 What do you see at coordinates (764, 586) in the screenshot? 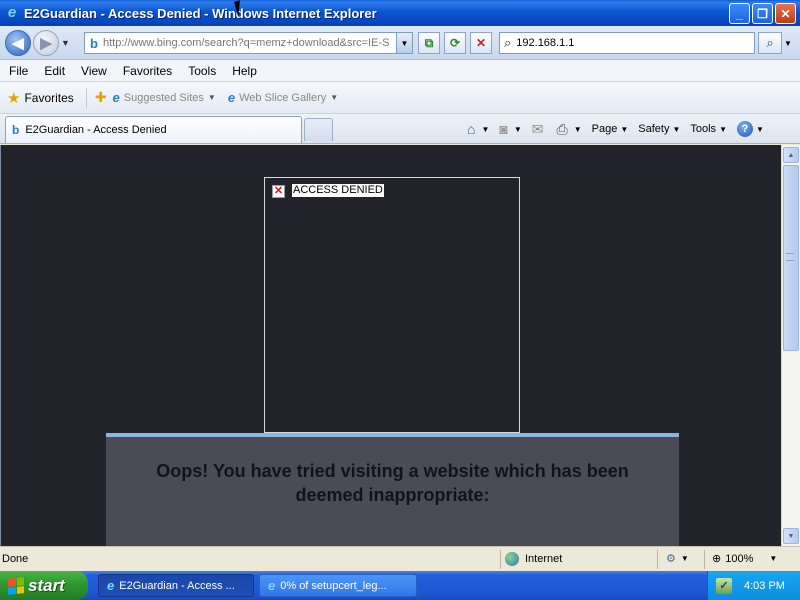
I see `clock: 4:03 PM` at bounding box center [764, 586].